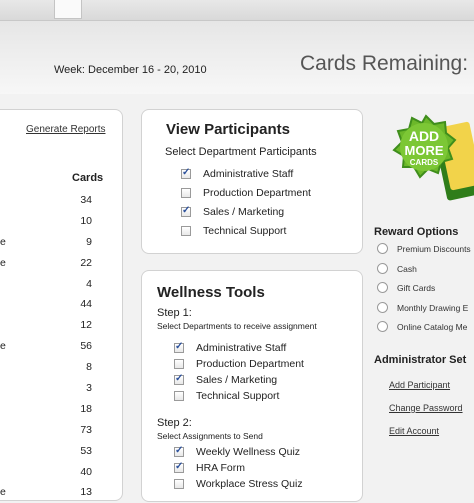 The height and width of the screenshot is (503, 474). I want to click on step1-label: Step 1:, so click(174, 313).